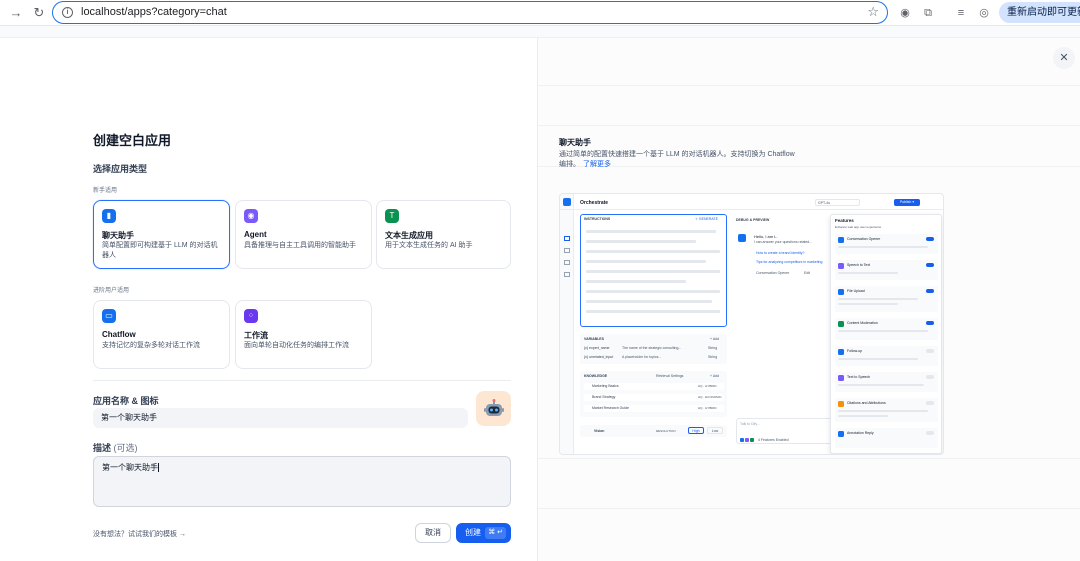  What do you see at coordinates (16, 13) in the screenshot?
I see `forward-icon: →` at bounding box center [16, 13].